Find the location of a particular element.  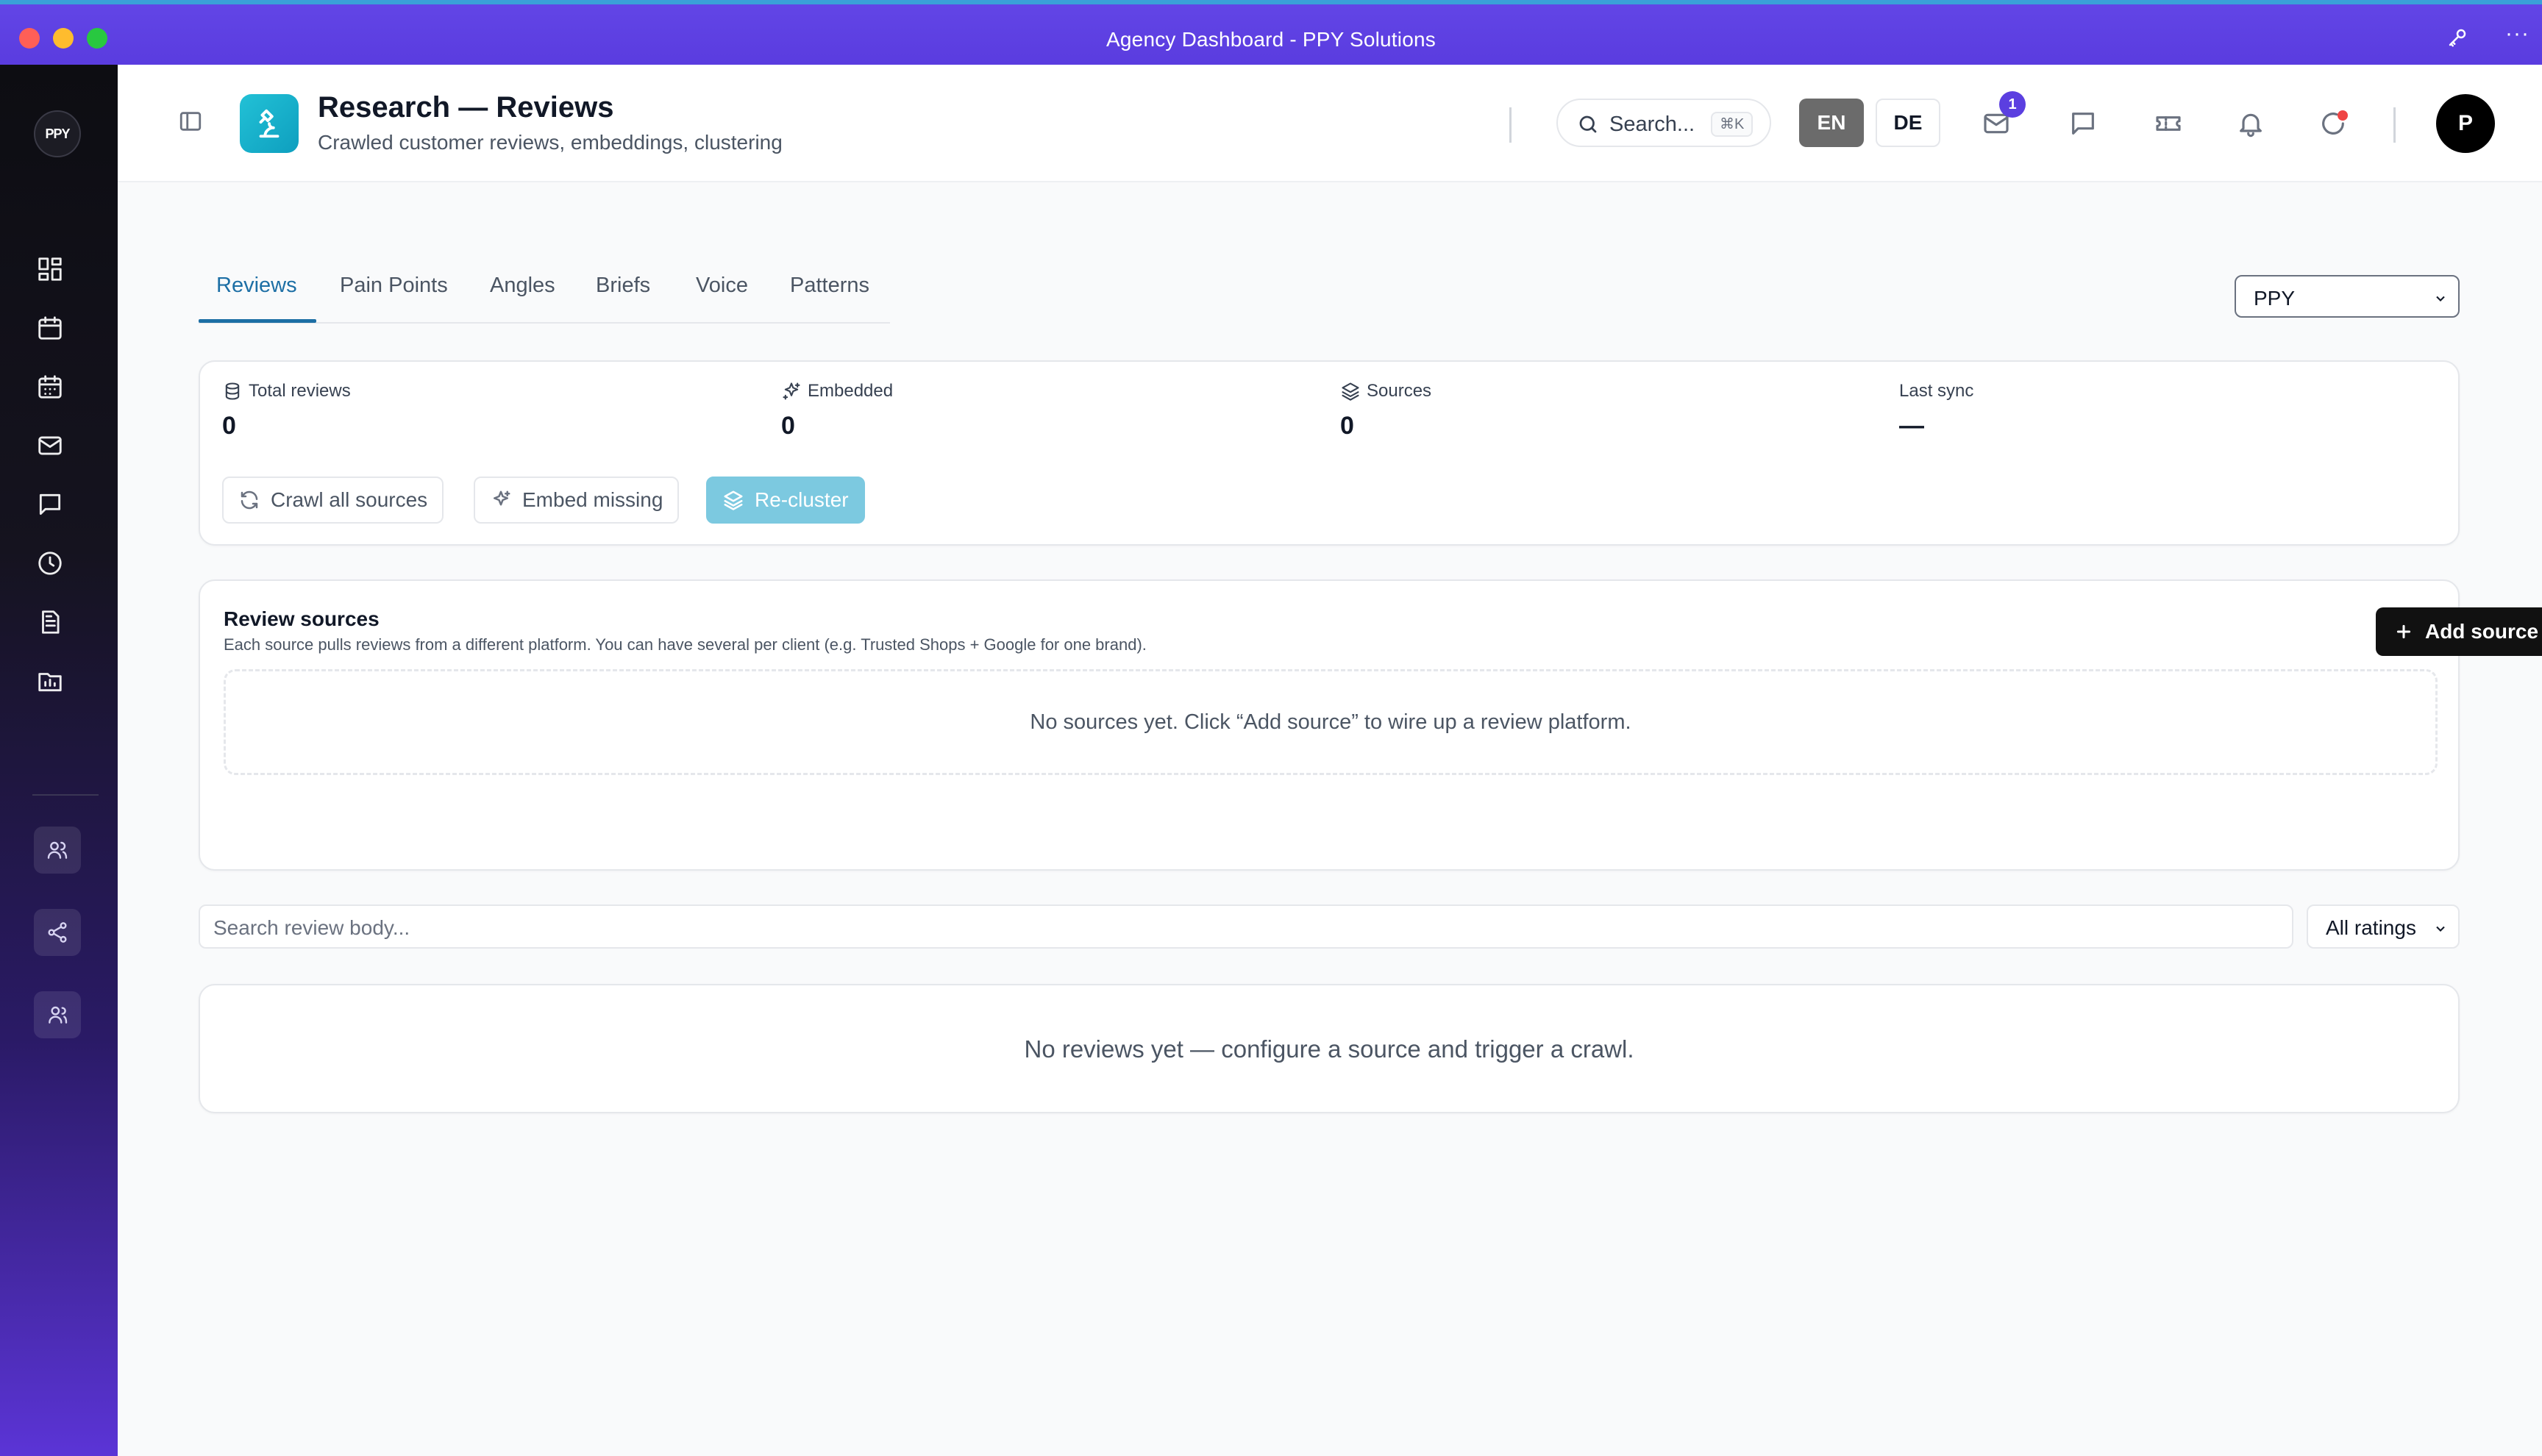

clock-icon is located at coordinates (50, 563).